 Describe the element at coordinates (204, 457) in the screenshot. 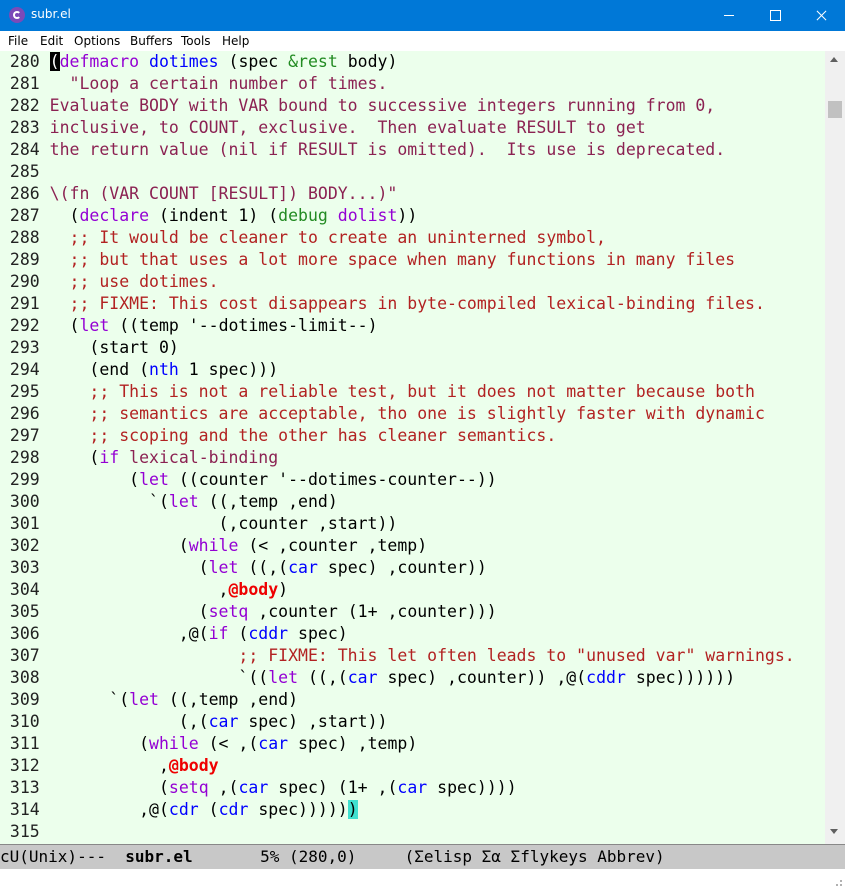

I see `code-token: lexical-binding` at that location.